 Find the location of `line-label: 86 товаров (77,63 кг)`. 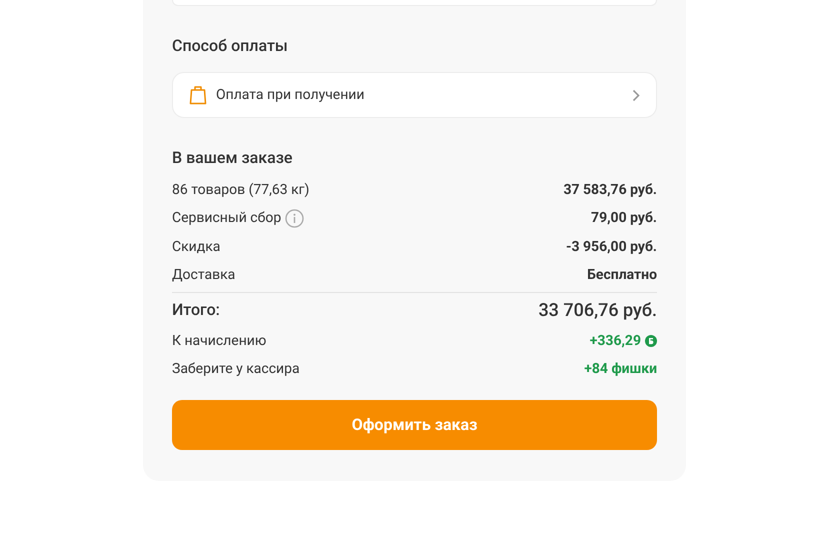

line-label: 86 товаров (77,63 кг) is located at coordinates (241, 190).